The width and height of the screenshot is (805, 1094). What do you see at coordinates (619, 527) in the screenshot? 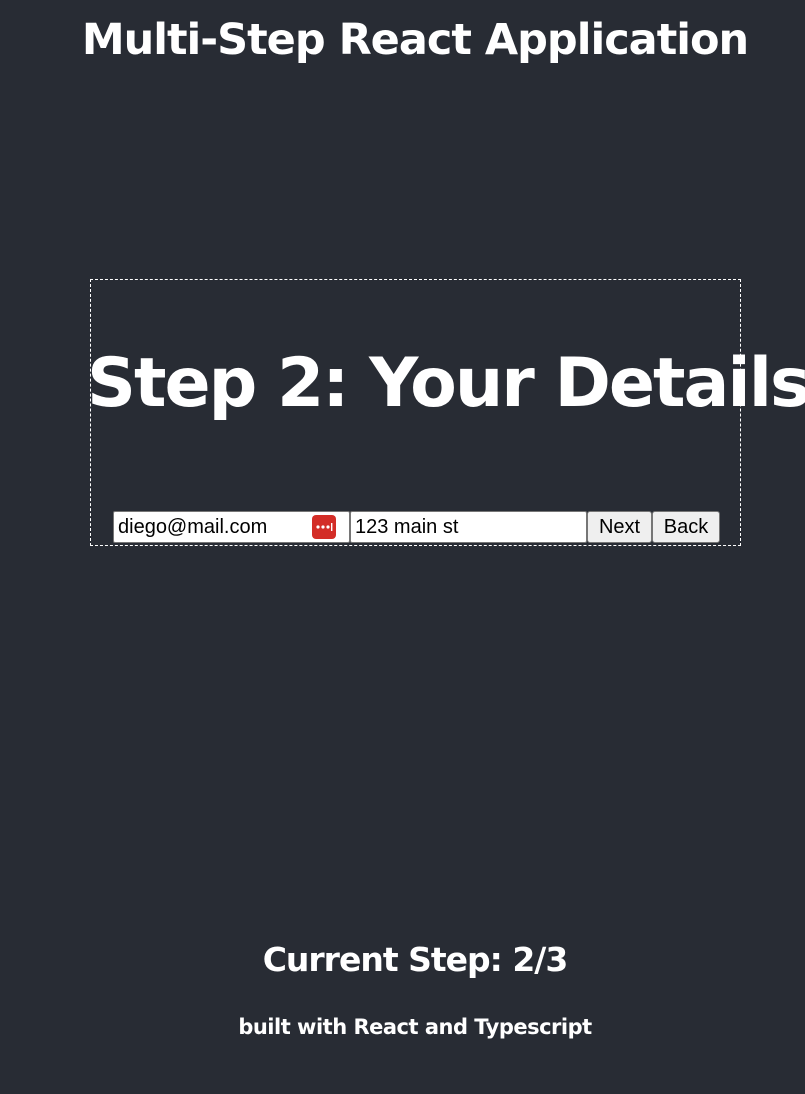
I see `next-button: Next` at bounding box center [619, 527].